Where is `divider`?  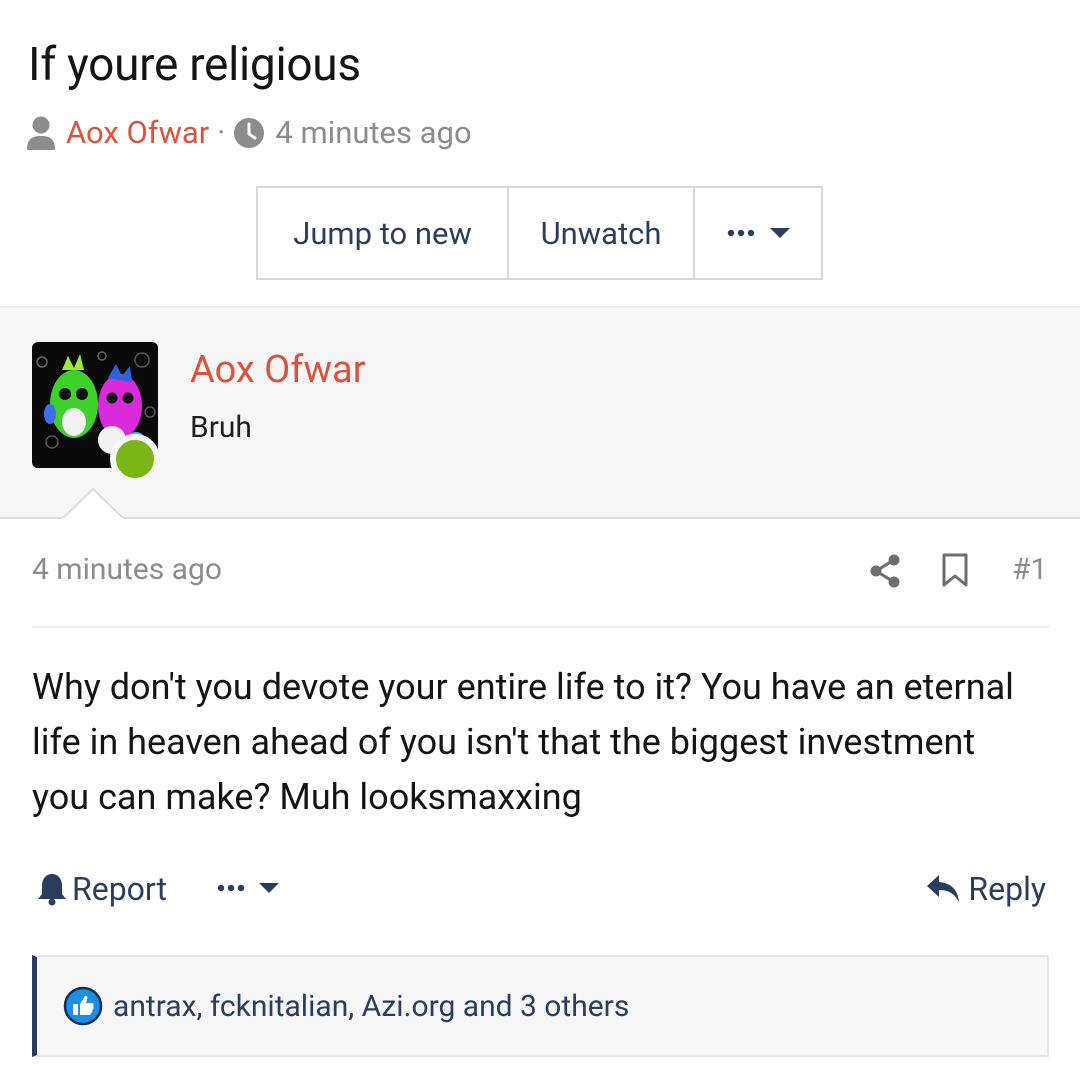
divider is located at coordinates (540, 627).